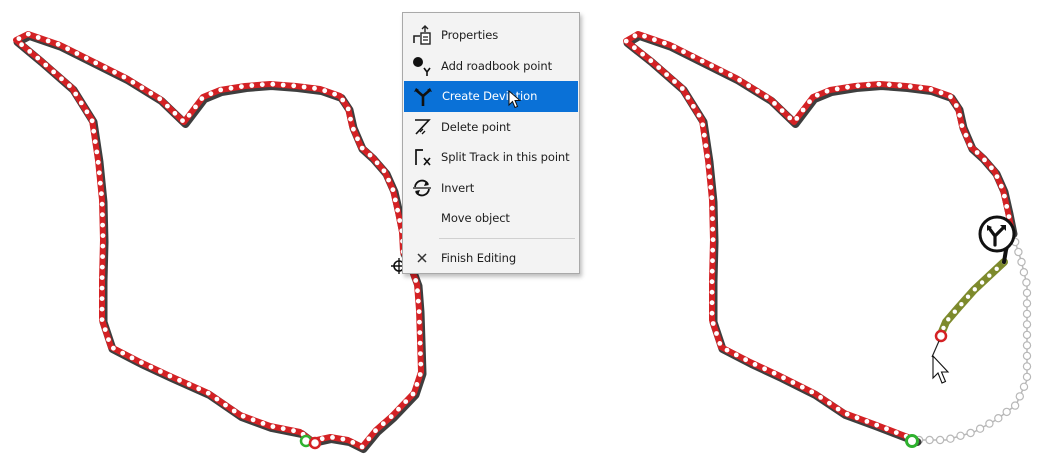 The height and width of the screenshot is (460, 1041). I want to click on split-track-icon, so click(422, 157).